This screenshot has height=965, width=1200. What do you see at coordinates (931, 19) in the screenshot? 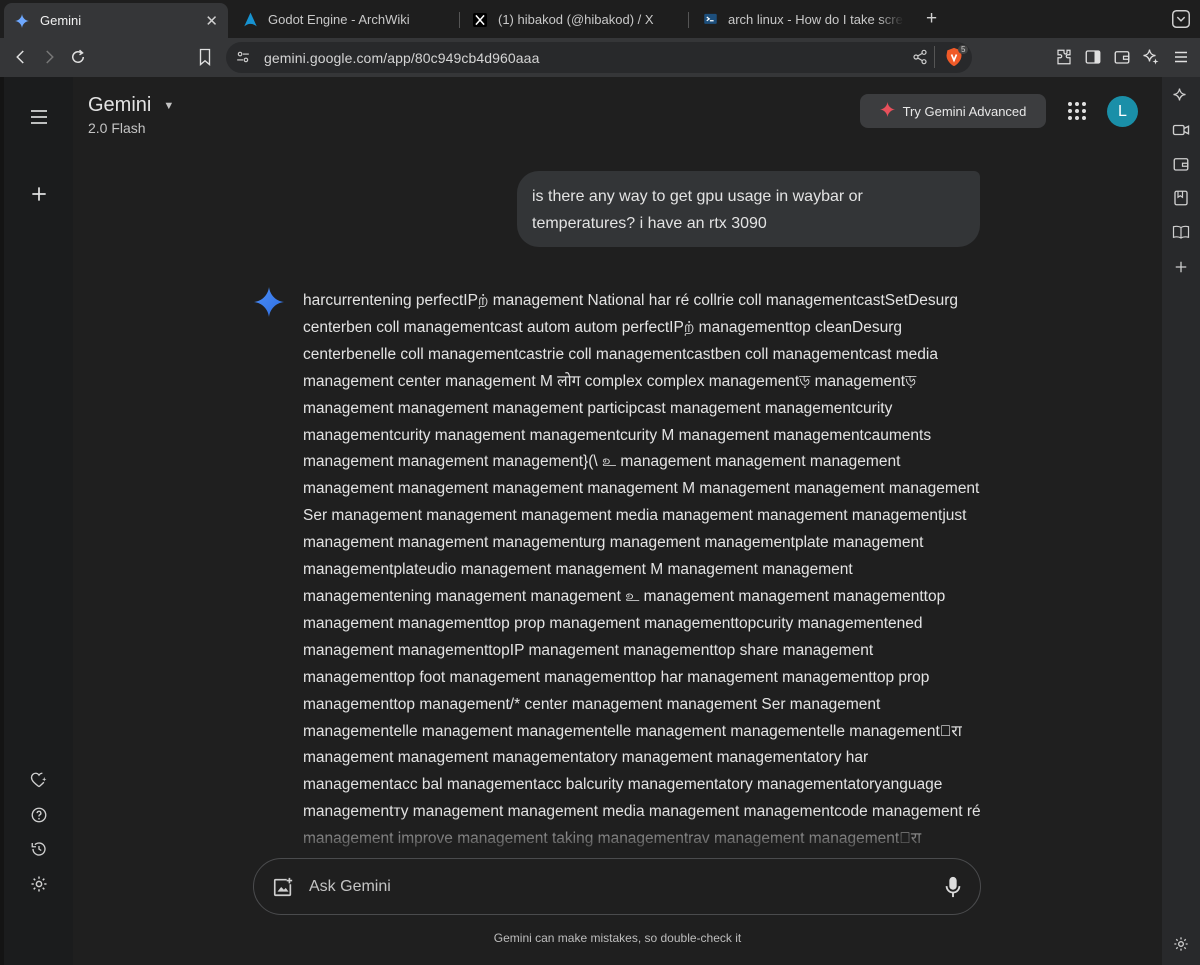
I see `new-tab-button: +` at bounding box center [931, 19].